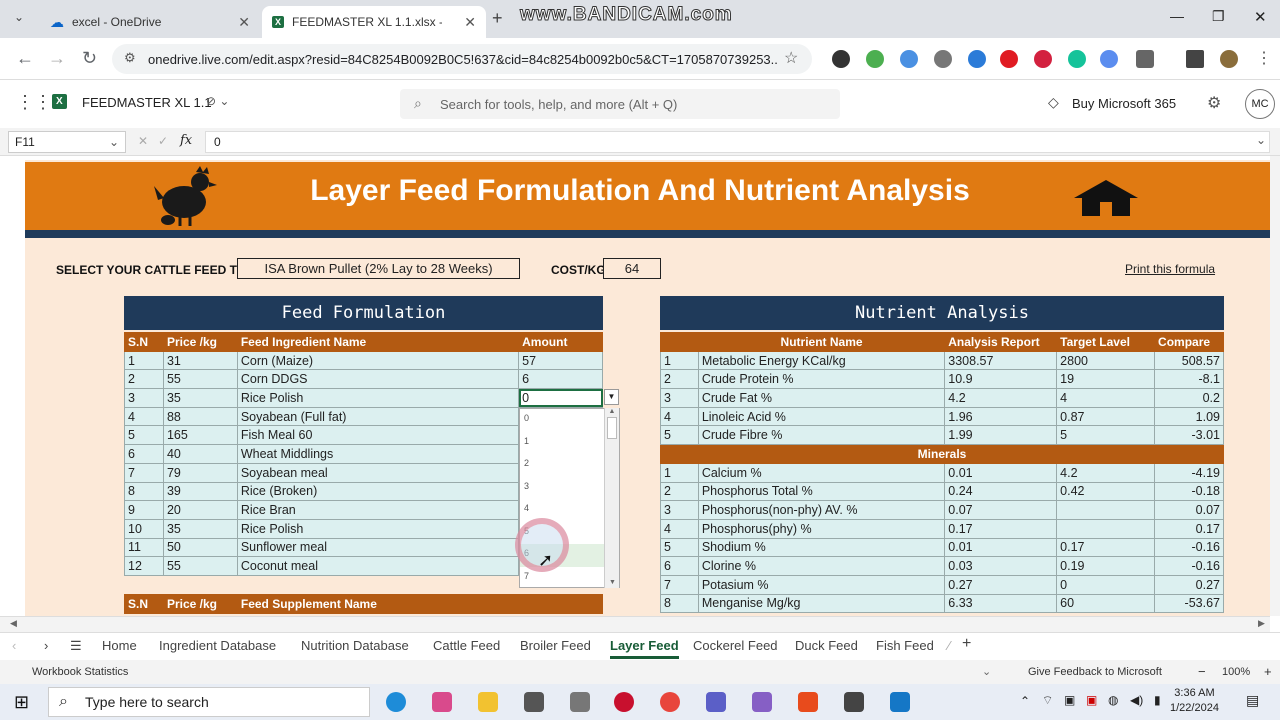 The width and height of the screenshot is (1280, 720). What do you see at coordinates (1095, 672) in the screenshot?
I see `feedback-link: Give Feedback to Microsoft` at bounding box center [1095, 672].